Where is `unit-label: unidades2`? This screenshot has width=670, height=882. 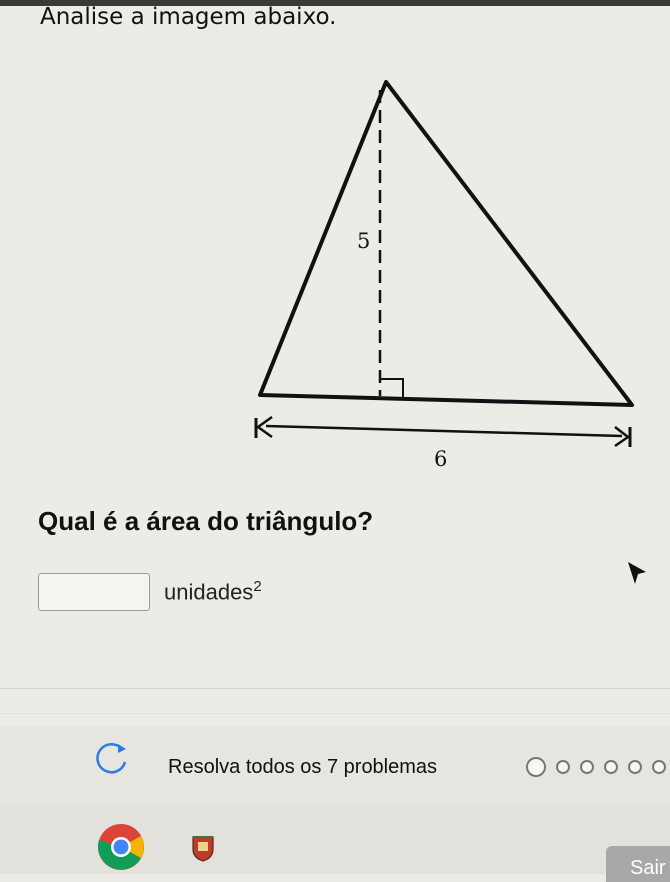
unit-label: unidades2 is located at coordinates (213, 591).